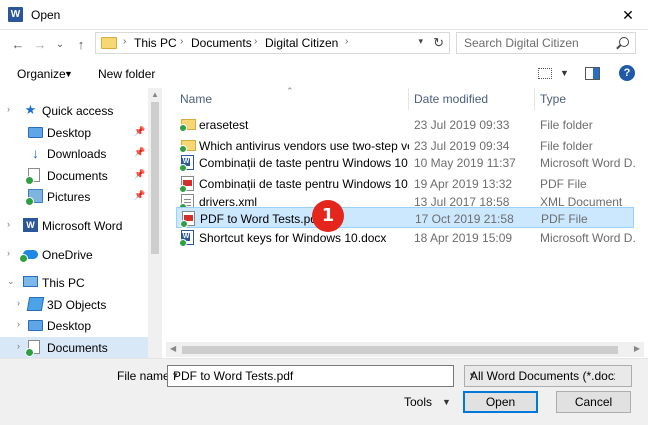 The height and width of the screenshot is (425, 648). I want to click on word-icon: W, so click(30, 225).